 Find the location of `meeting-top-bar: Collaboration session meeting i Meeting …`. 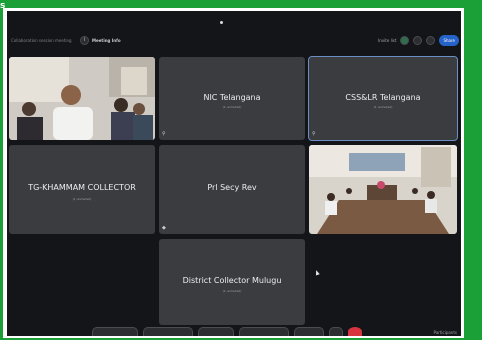

meeting-top-bar: Collaboration session meeting i Meeting … is located at coordinates (234, 42).